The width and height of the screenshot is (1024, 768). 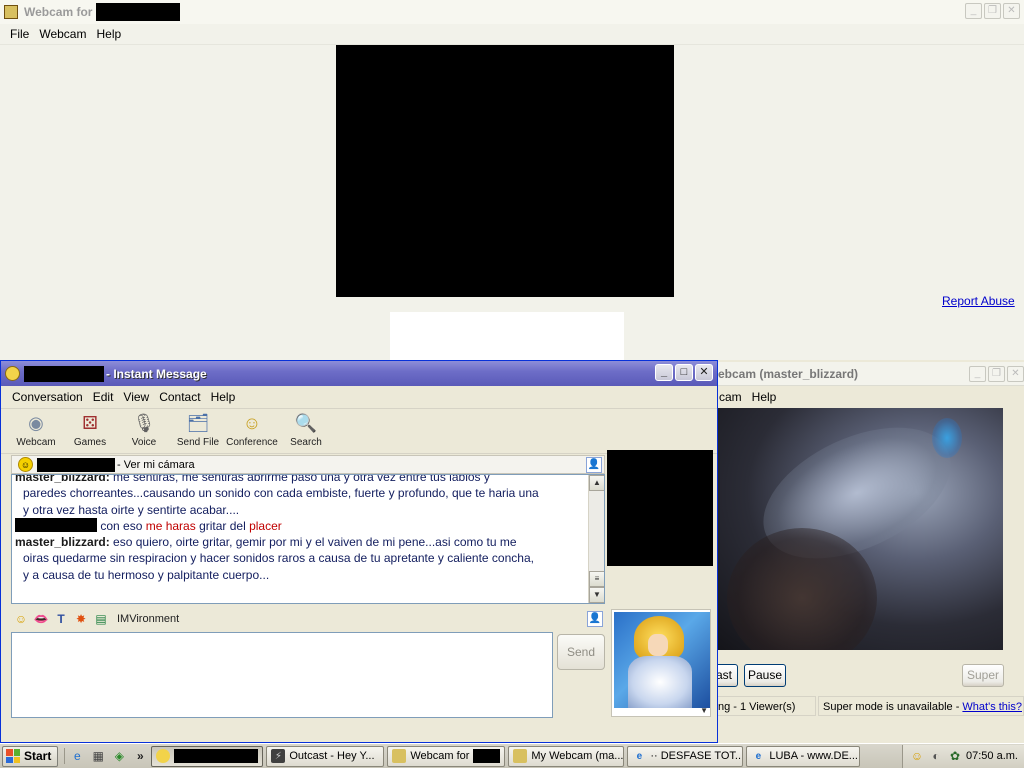 I want to click on messenger-icon, so click(x=163, y=756).